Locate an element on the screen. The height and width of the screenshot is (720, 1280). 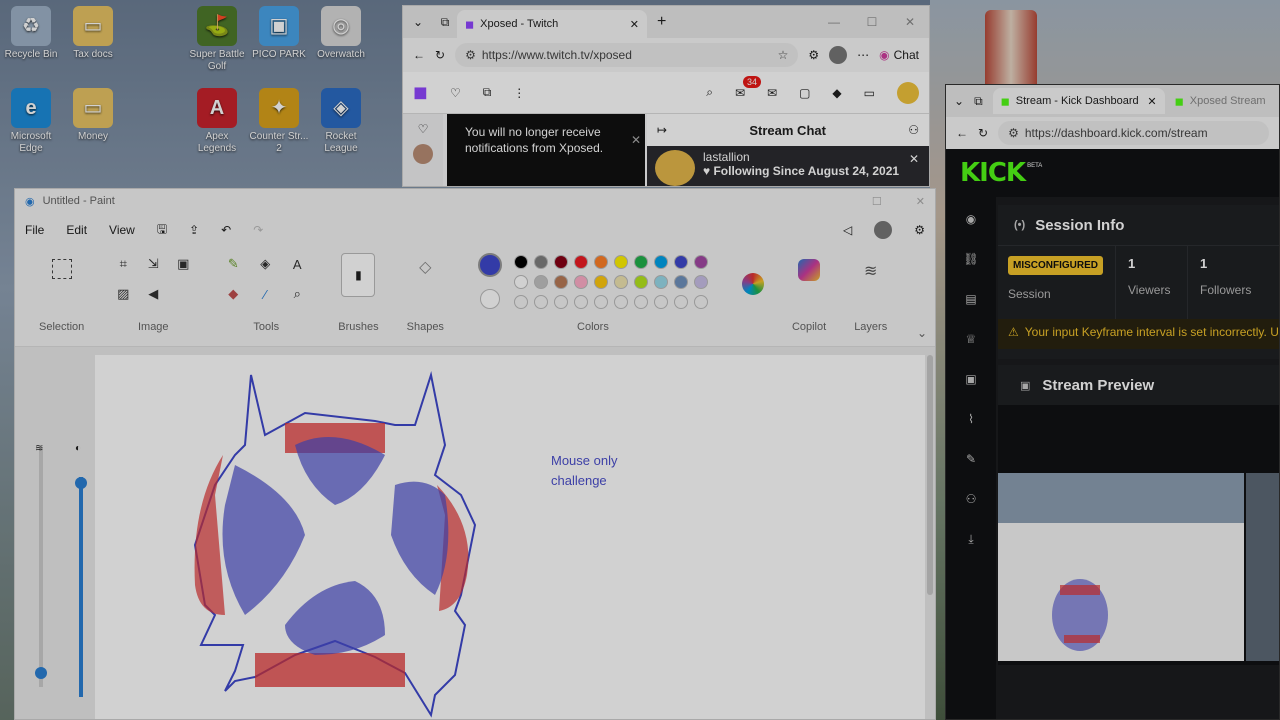
desktop-icon: e Microsoft Edge is located at coordinates (31, 121).